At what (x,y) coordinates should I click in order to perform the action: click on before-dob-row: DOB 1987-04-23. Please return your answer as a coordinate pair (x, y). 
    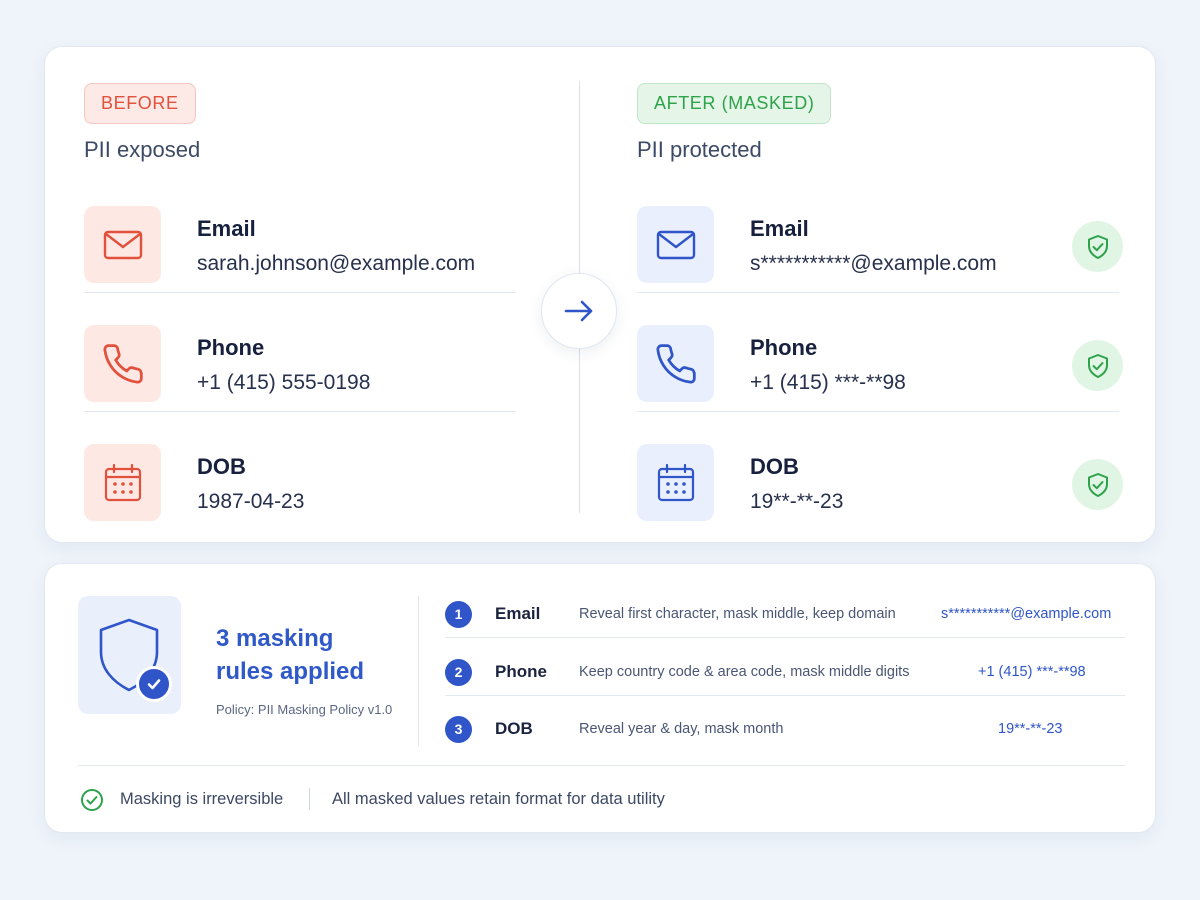
    Looking at the image, I should click on (300, 472).